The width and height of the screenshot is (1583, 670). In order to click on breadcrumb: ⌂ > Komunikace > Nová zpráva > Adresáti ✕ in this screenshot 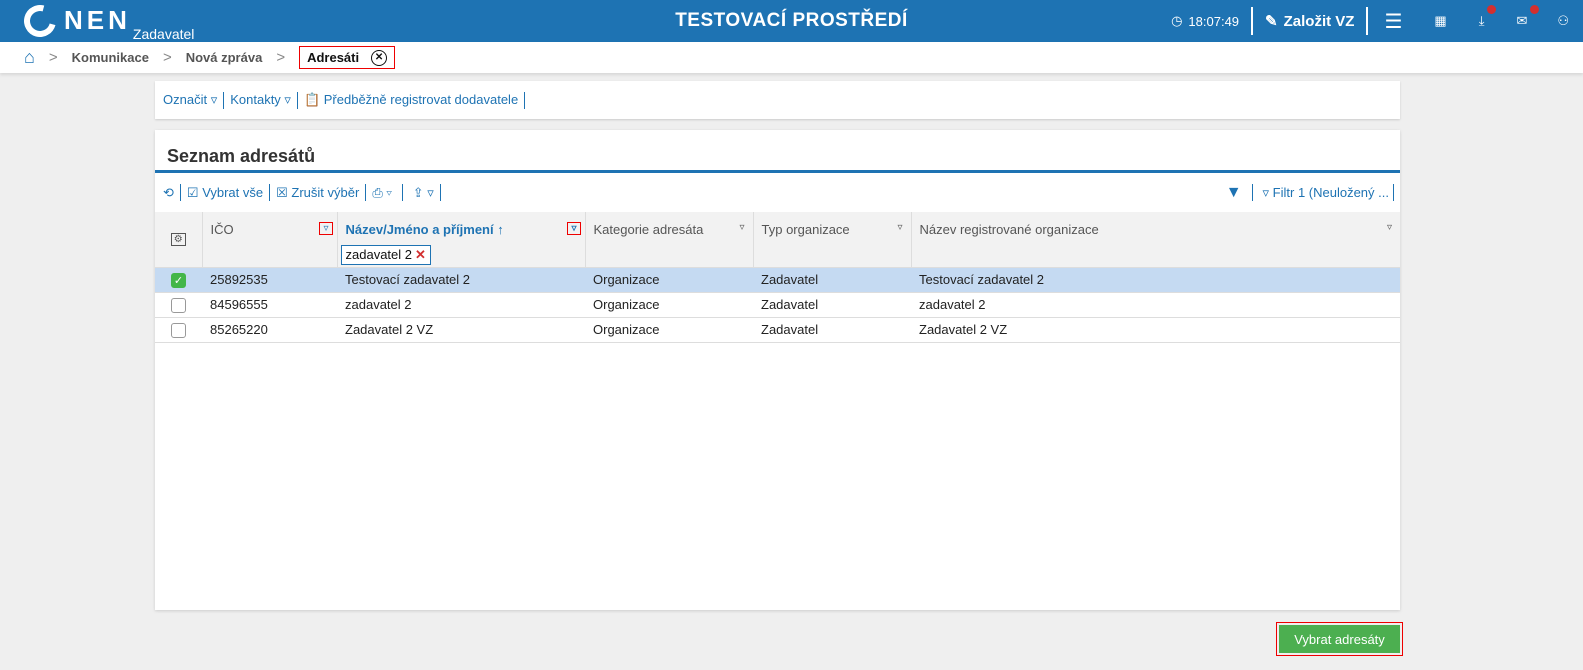, I will do `click(791, 57)`.